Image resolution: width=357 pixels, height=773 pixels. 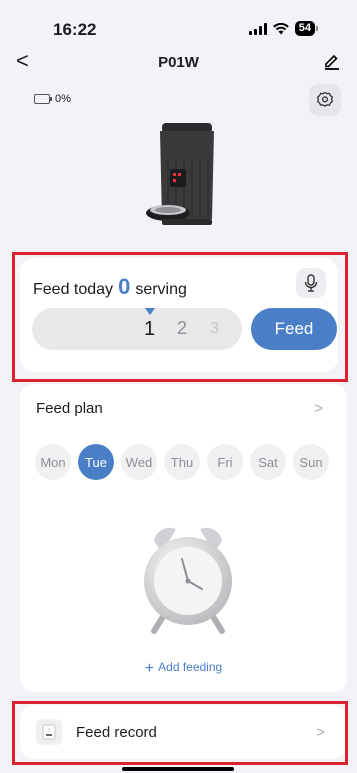 I want to click on feed-record-card: Feed record >, so click(x=183, y=732).